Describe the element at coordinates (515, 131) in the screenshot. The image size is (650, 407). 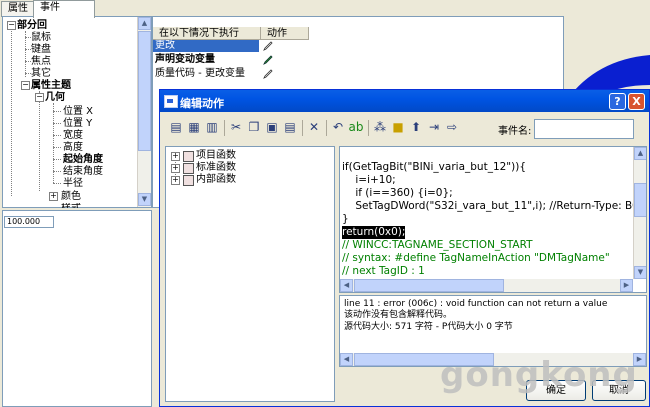
I see `event-name-label: 事件名:` at that location.